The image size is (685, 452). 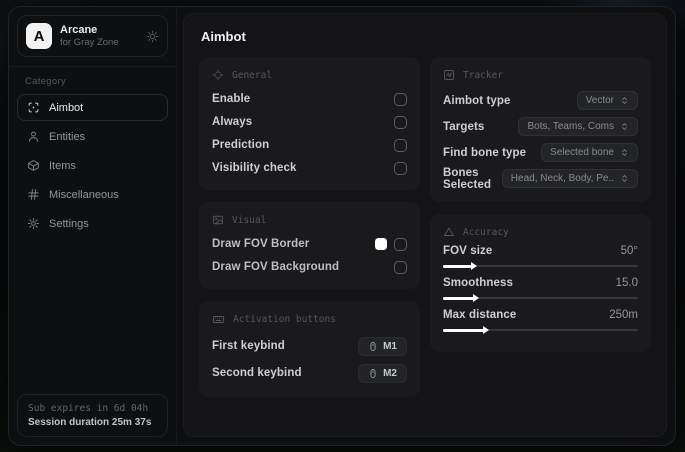 I want to click on divider, so click(x=92, y=66).